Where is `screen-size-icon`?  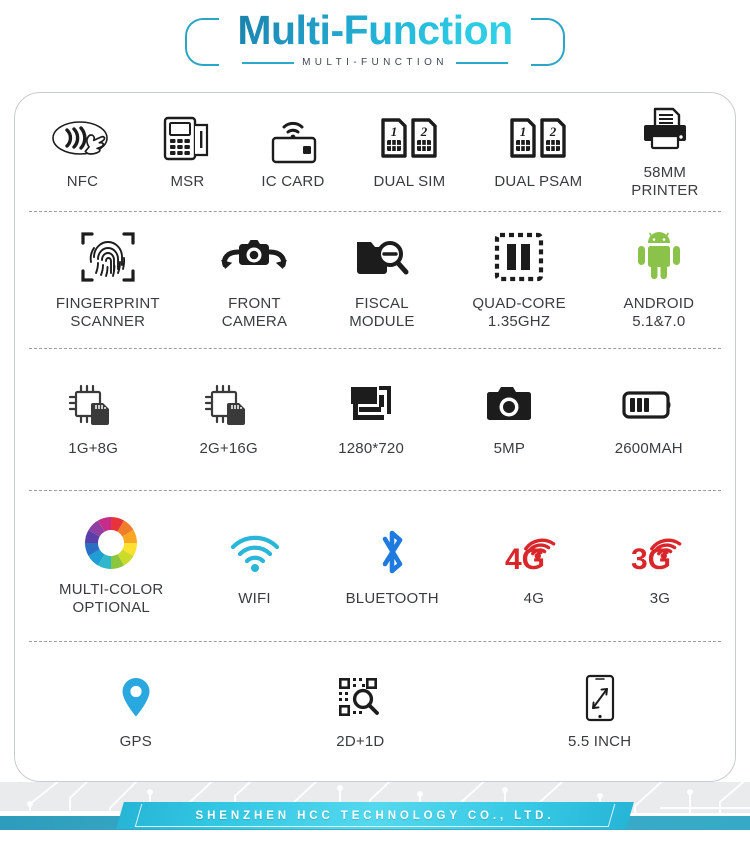 screen-size-icon is located at coordinates (600, 698).